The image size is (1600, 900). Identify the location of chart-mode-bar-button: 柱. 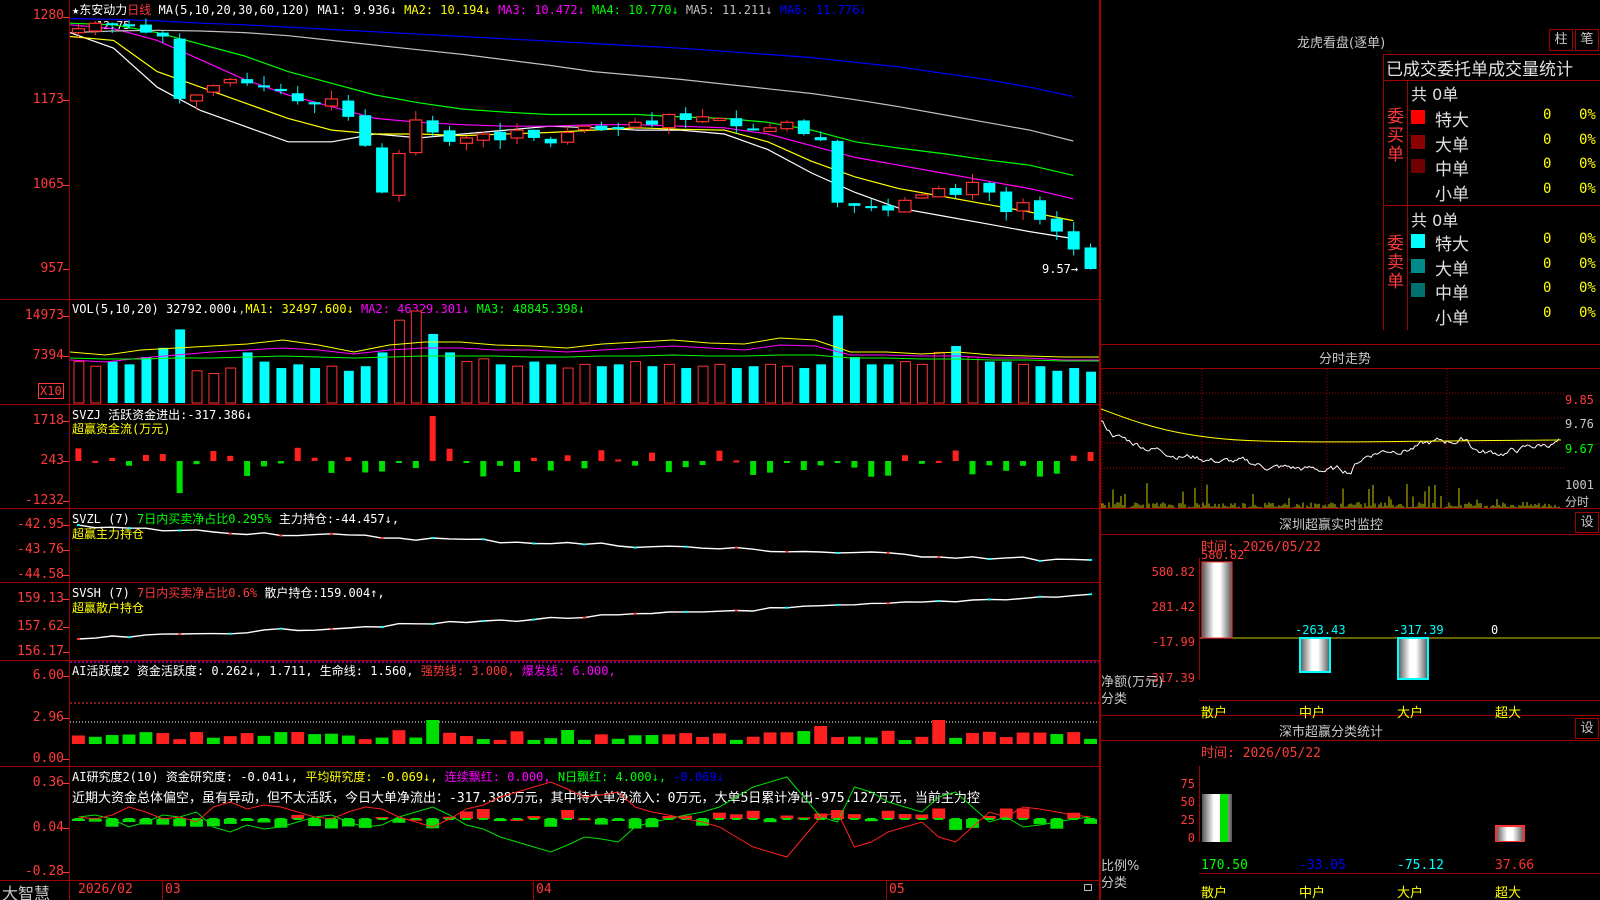
(1561, 40).